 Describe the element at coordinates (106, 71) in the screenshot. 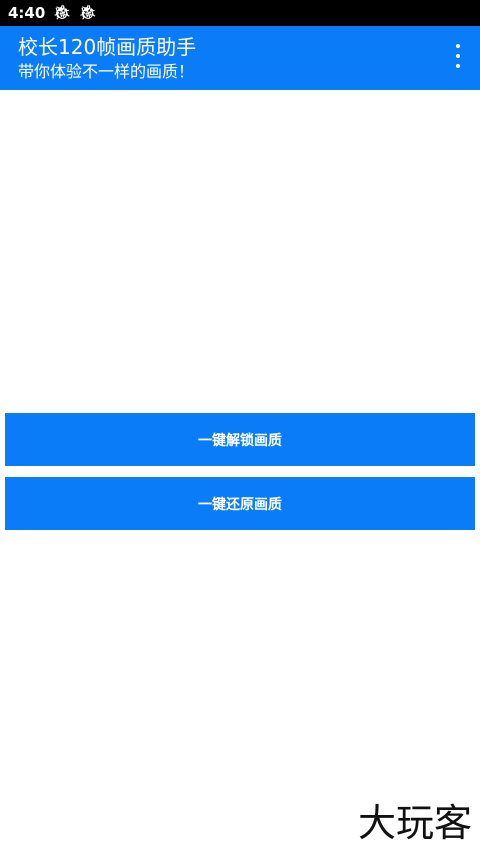

I see `app-subtitle: 带你体验不一样的画质！` at that location.